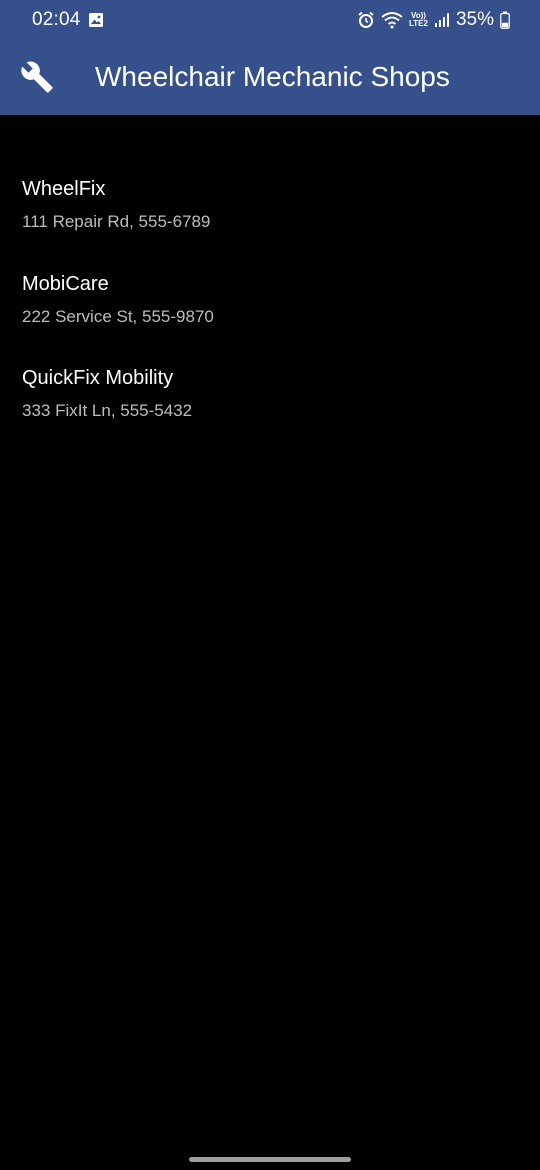 Image resolution: width=540 pixels, height=1170 pixels. I want to click on alarm-icon, so click(366, 20).